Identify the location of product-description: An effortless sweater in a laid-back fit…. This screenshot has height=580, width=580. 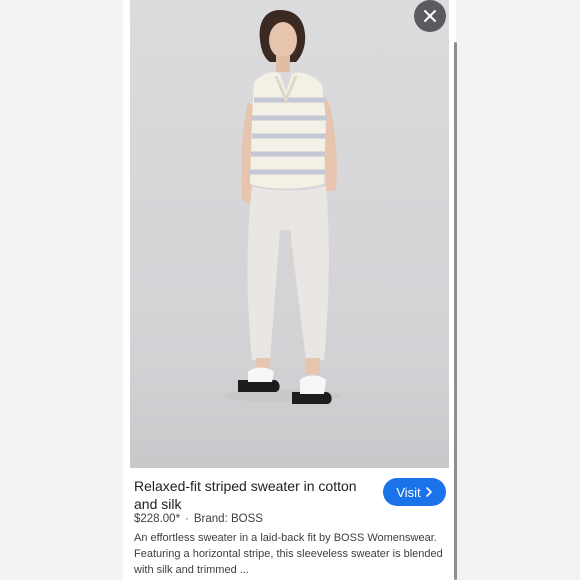
(288, 554).